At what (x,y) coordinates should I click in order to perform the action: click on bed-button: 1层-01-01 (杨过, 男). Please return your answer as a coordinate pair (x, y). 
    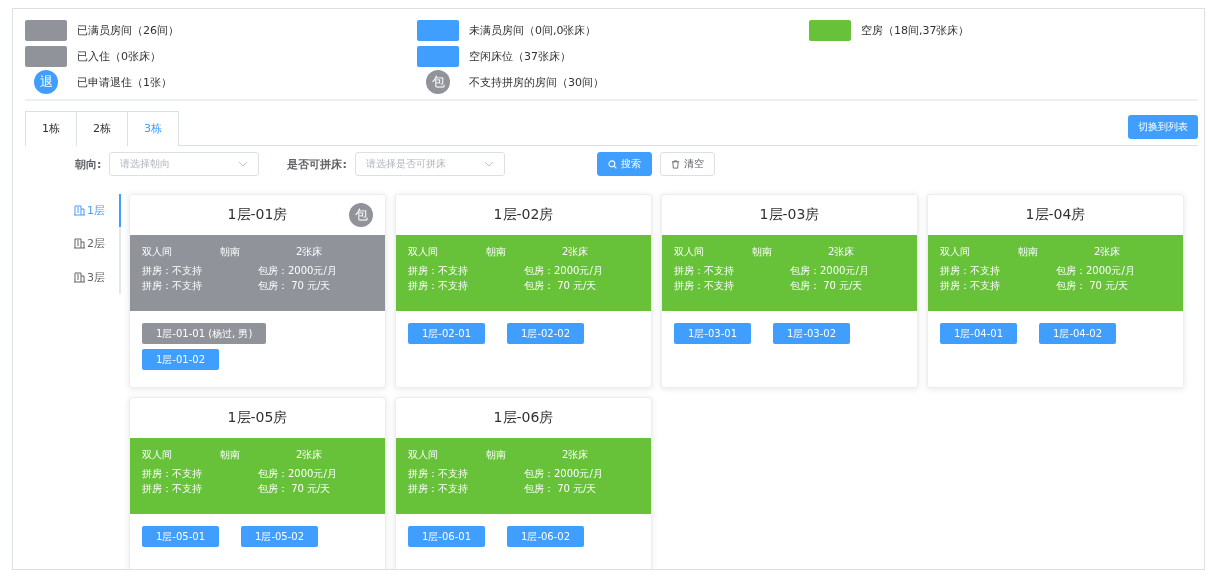
    Looking at the image, I should click on (204, 333).